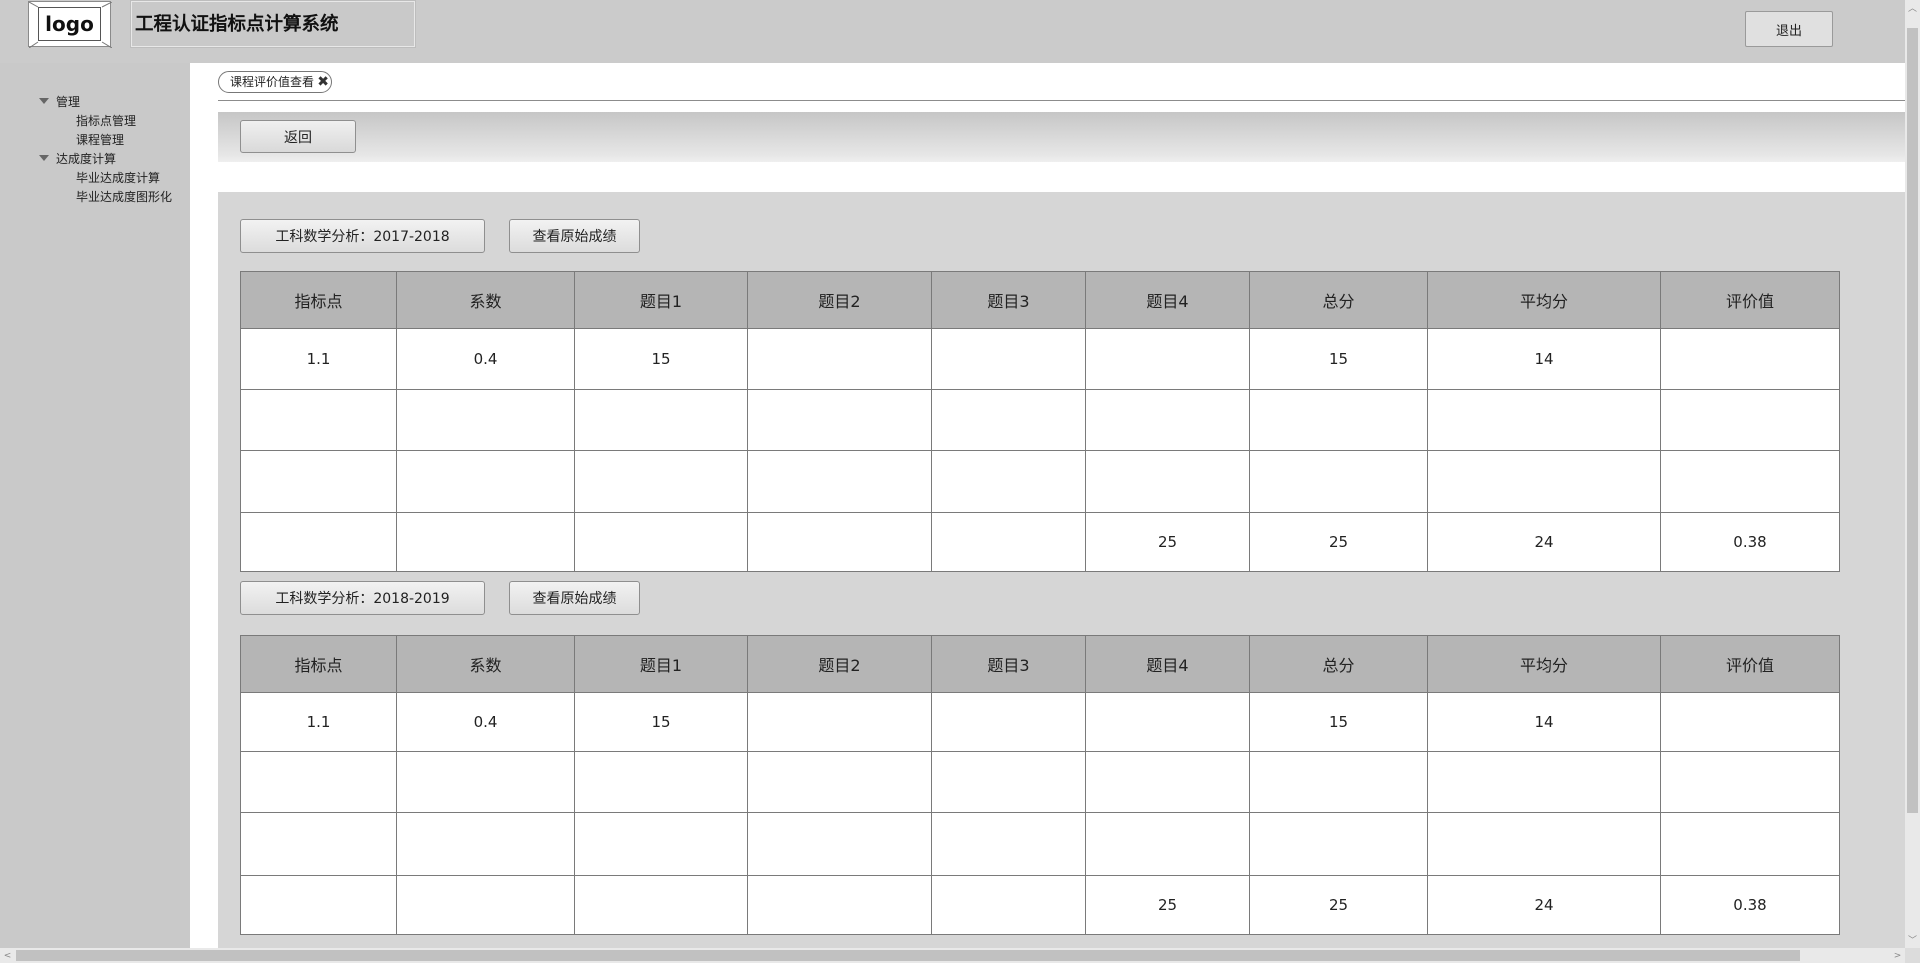 This screenshot has width=1920, height=963. What do you see at coordinates (1897, 955) in the screenshot?
I see `scroll-right-icon: >` at bounding box center [1897, 955].